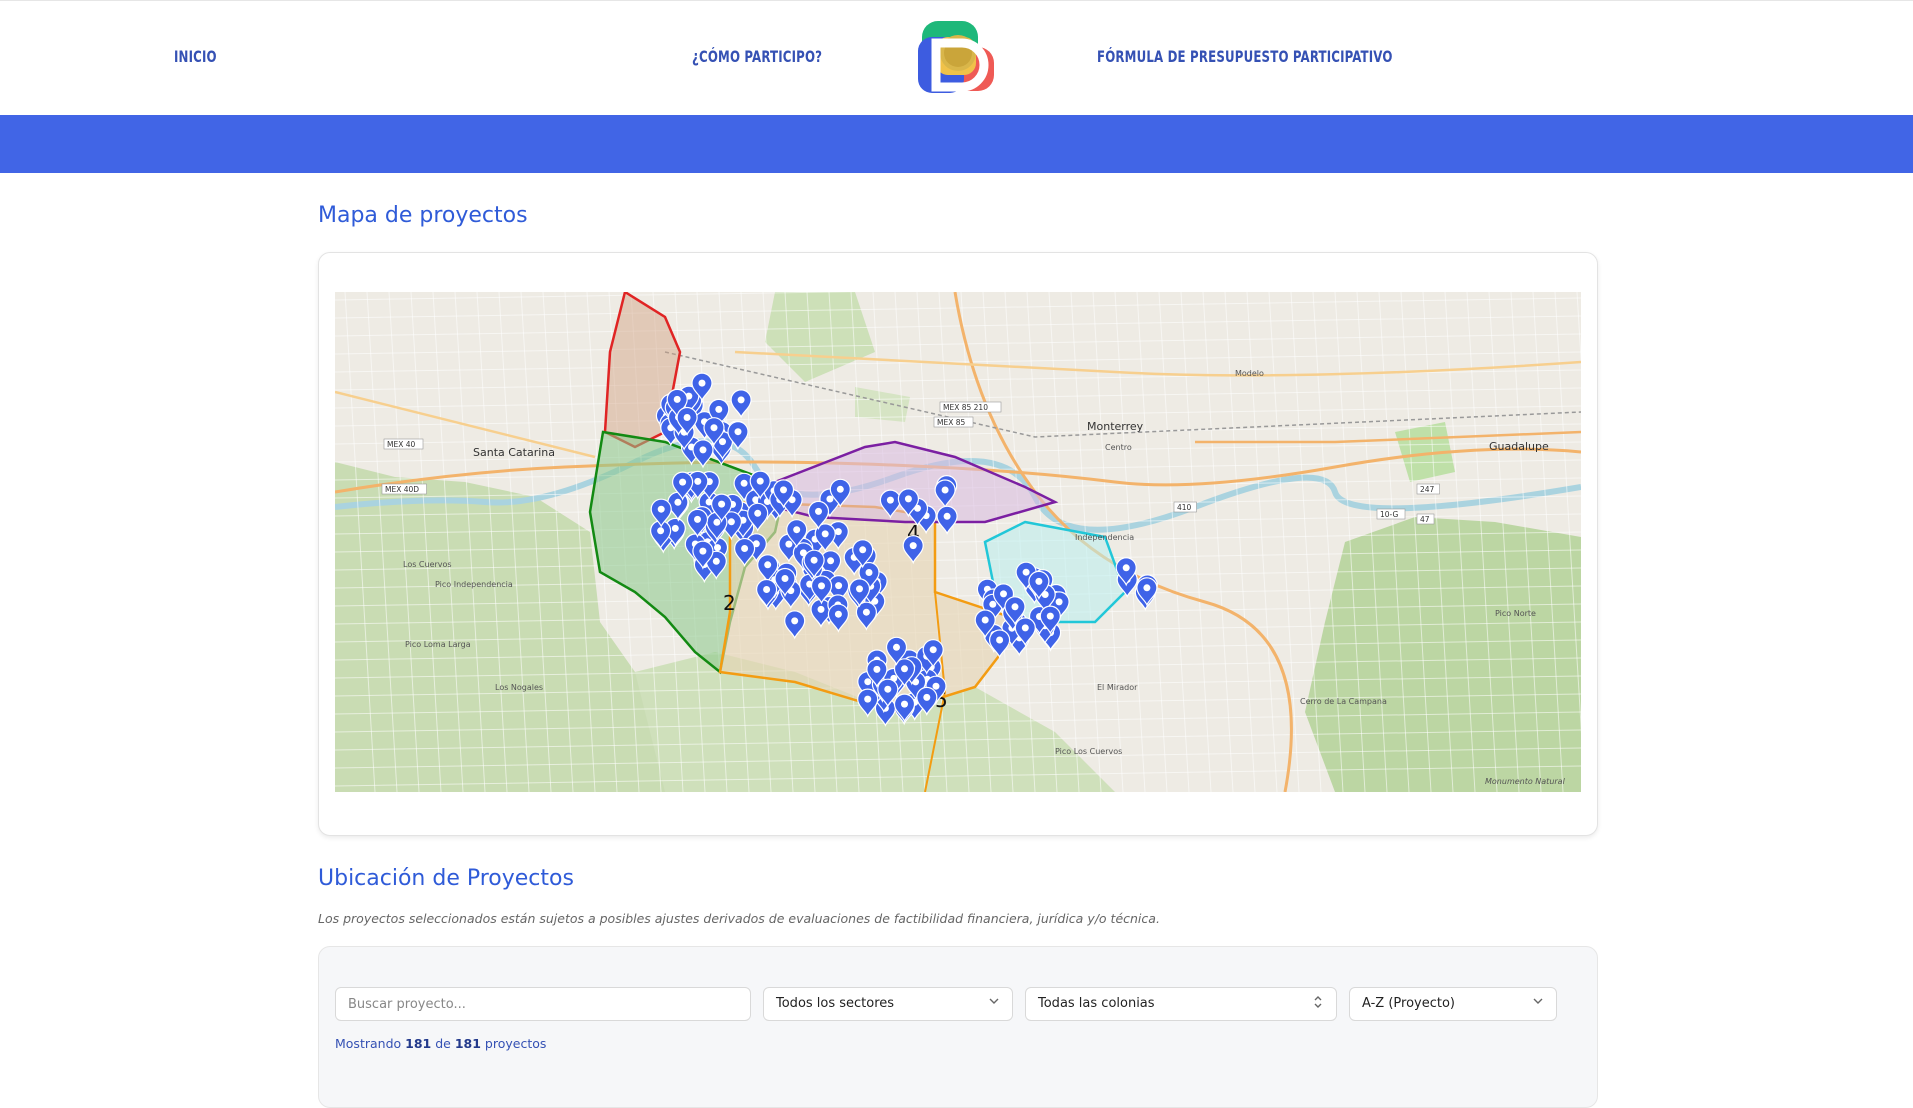  What do you see at coordinates (1519, 446) in the screenshot?
I see `place-label: Guadalupe` at bounding box center [1519, 446].